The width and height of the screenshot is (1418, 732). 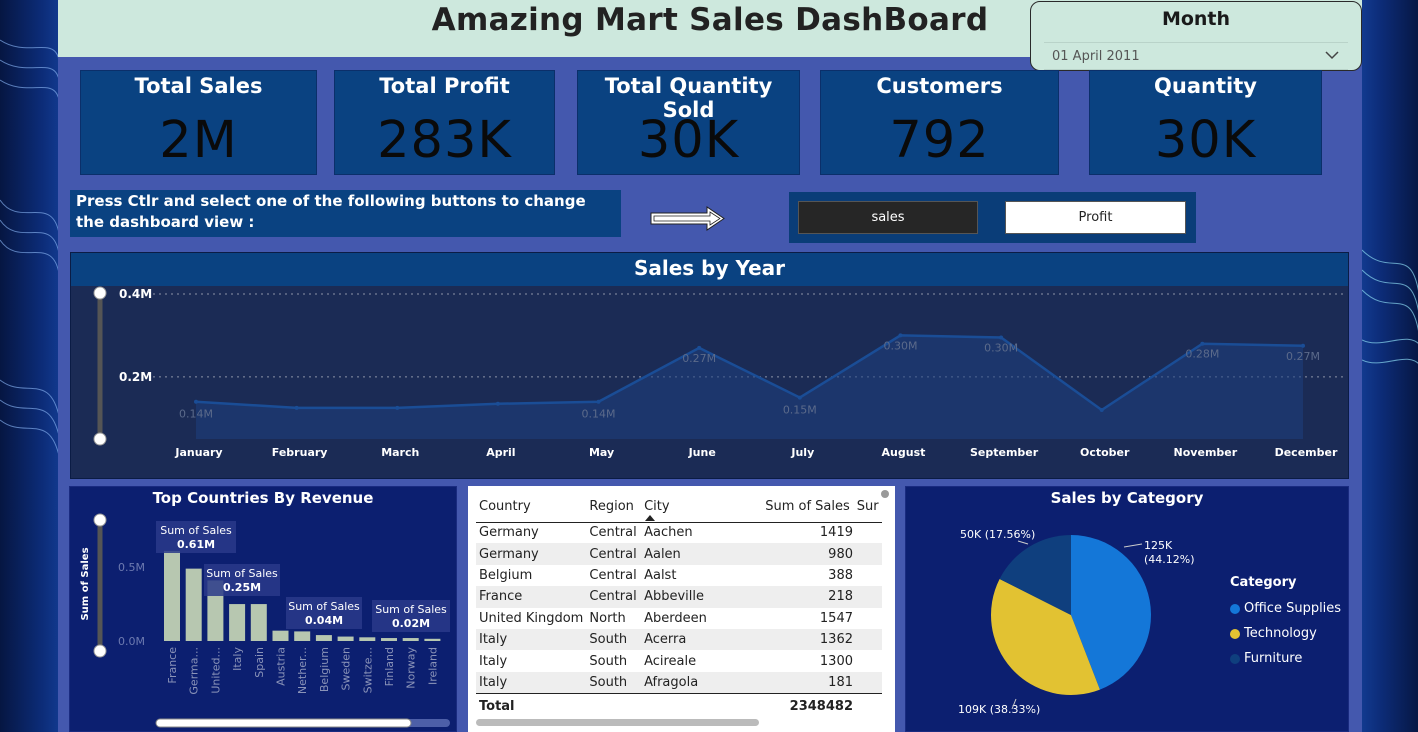 I want to click on table-cell: South, so click(x=614, y=639).